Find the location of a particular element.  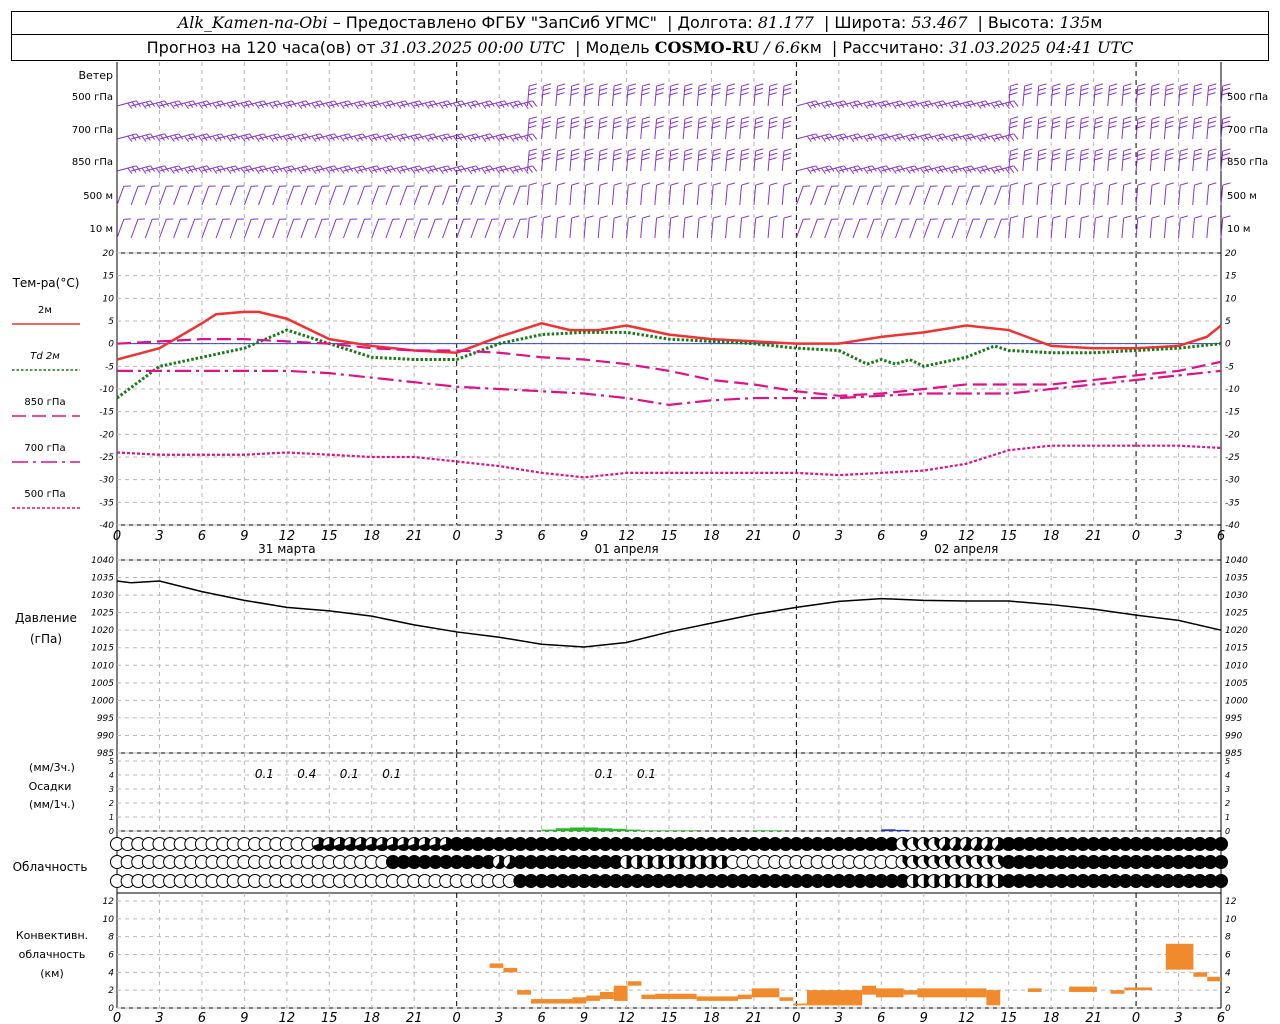

convective-cloud-panel is located at coordinates (855, 974).